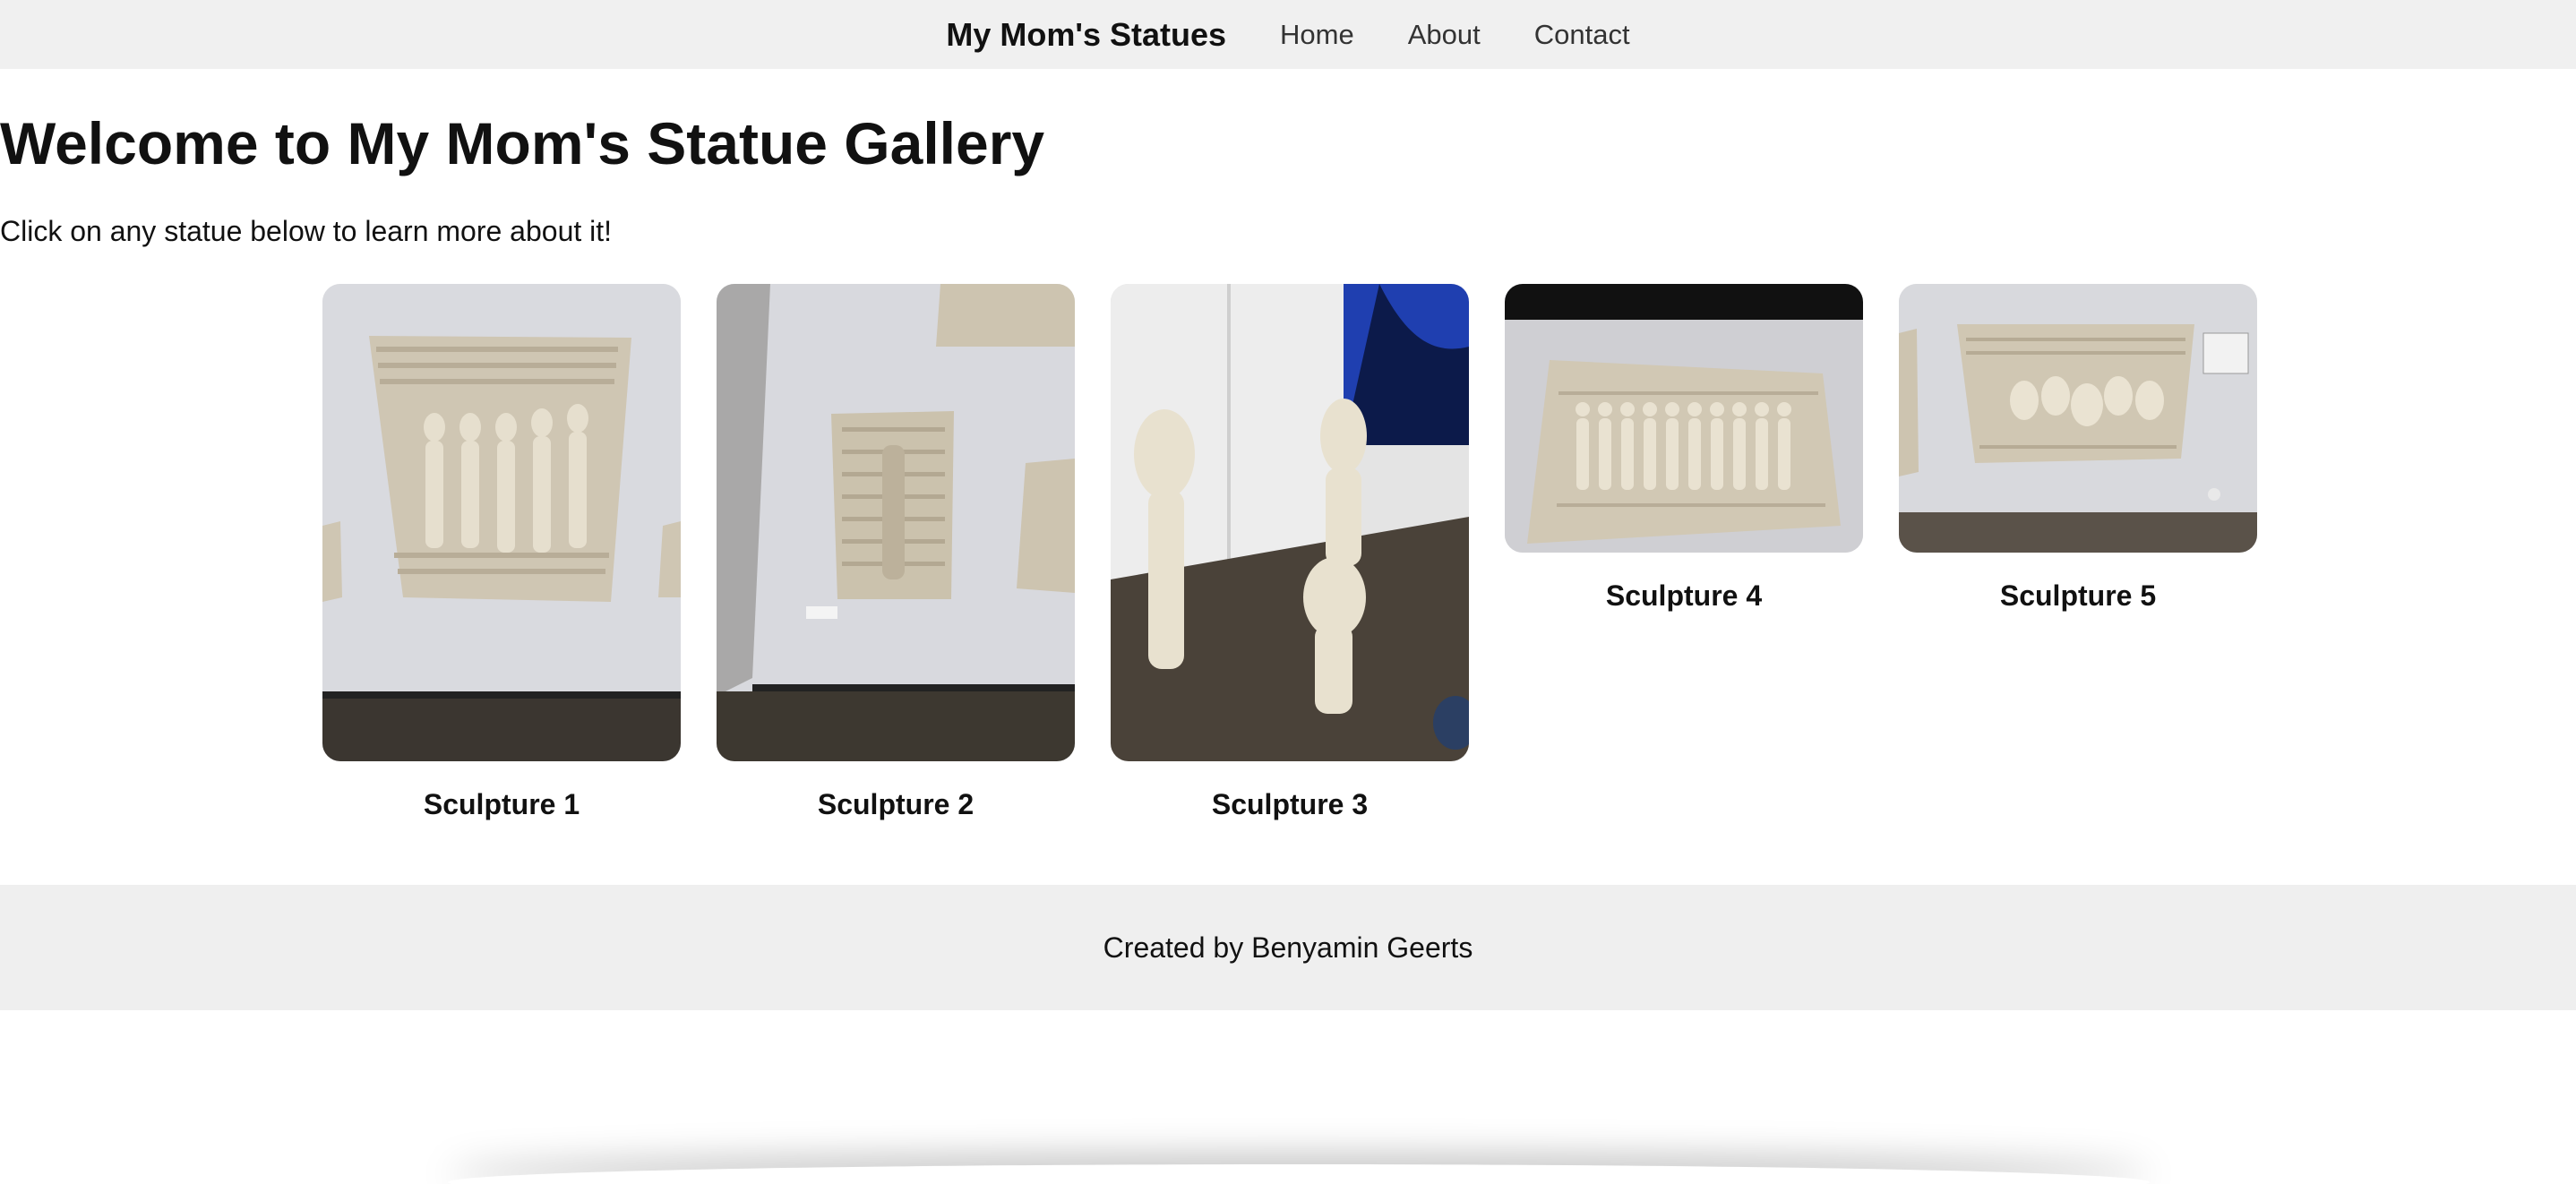  Describe the element at coordinates (2078, 595) in the screenshot. I see `sculpture-caption-5: Sculpture 5` at that location.